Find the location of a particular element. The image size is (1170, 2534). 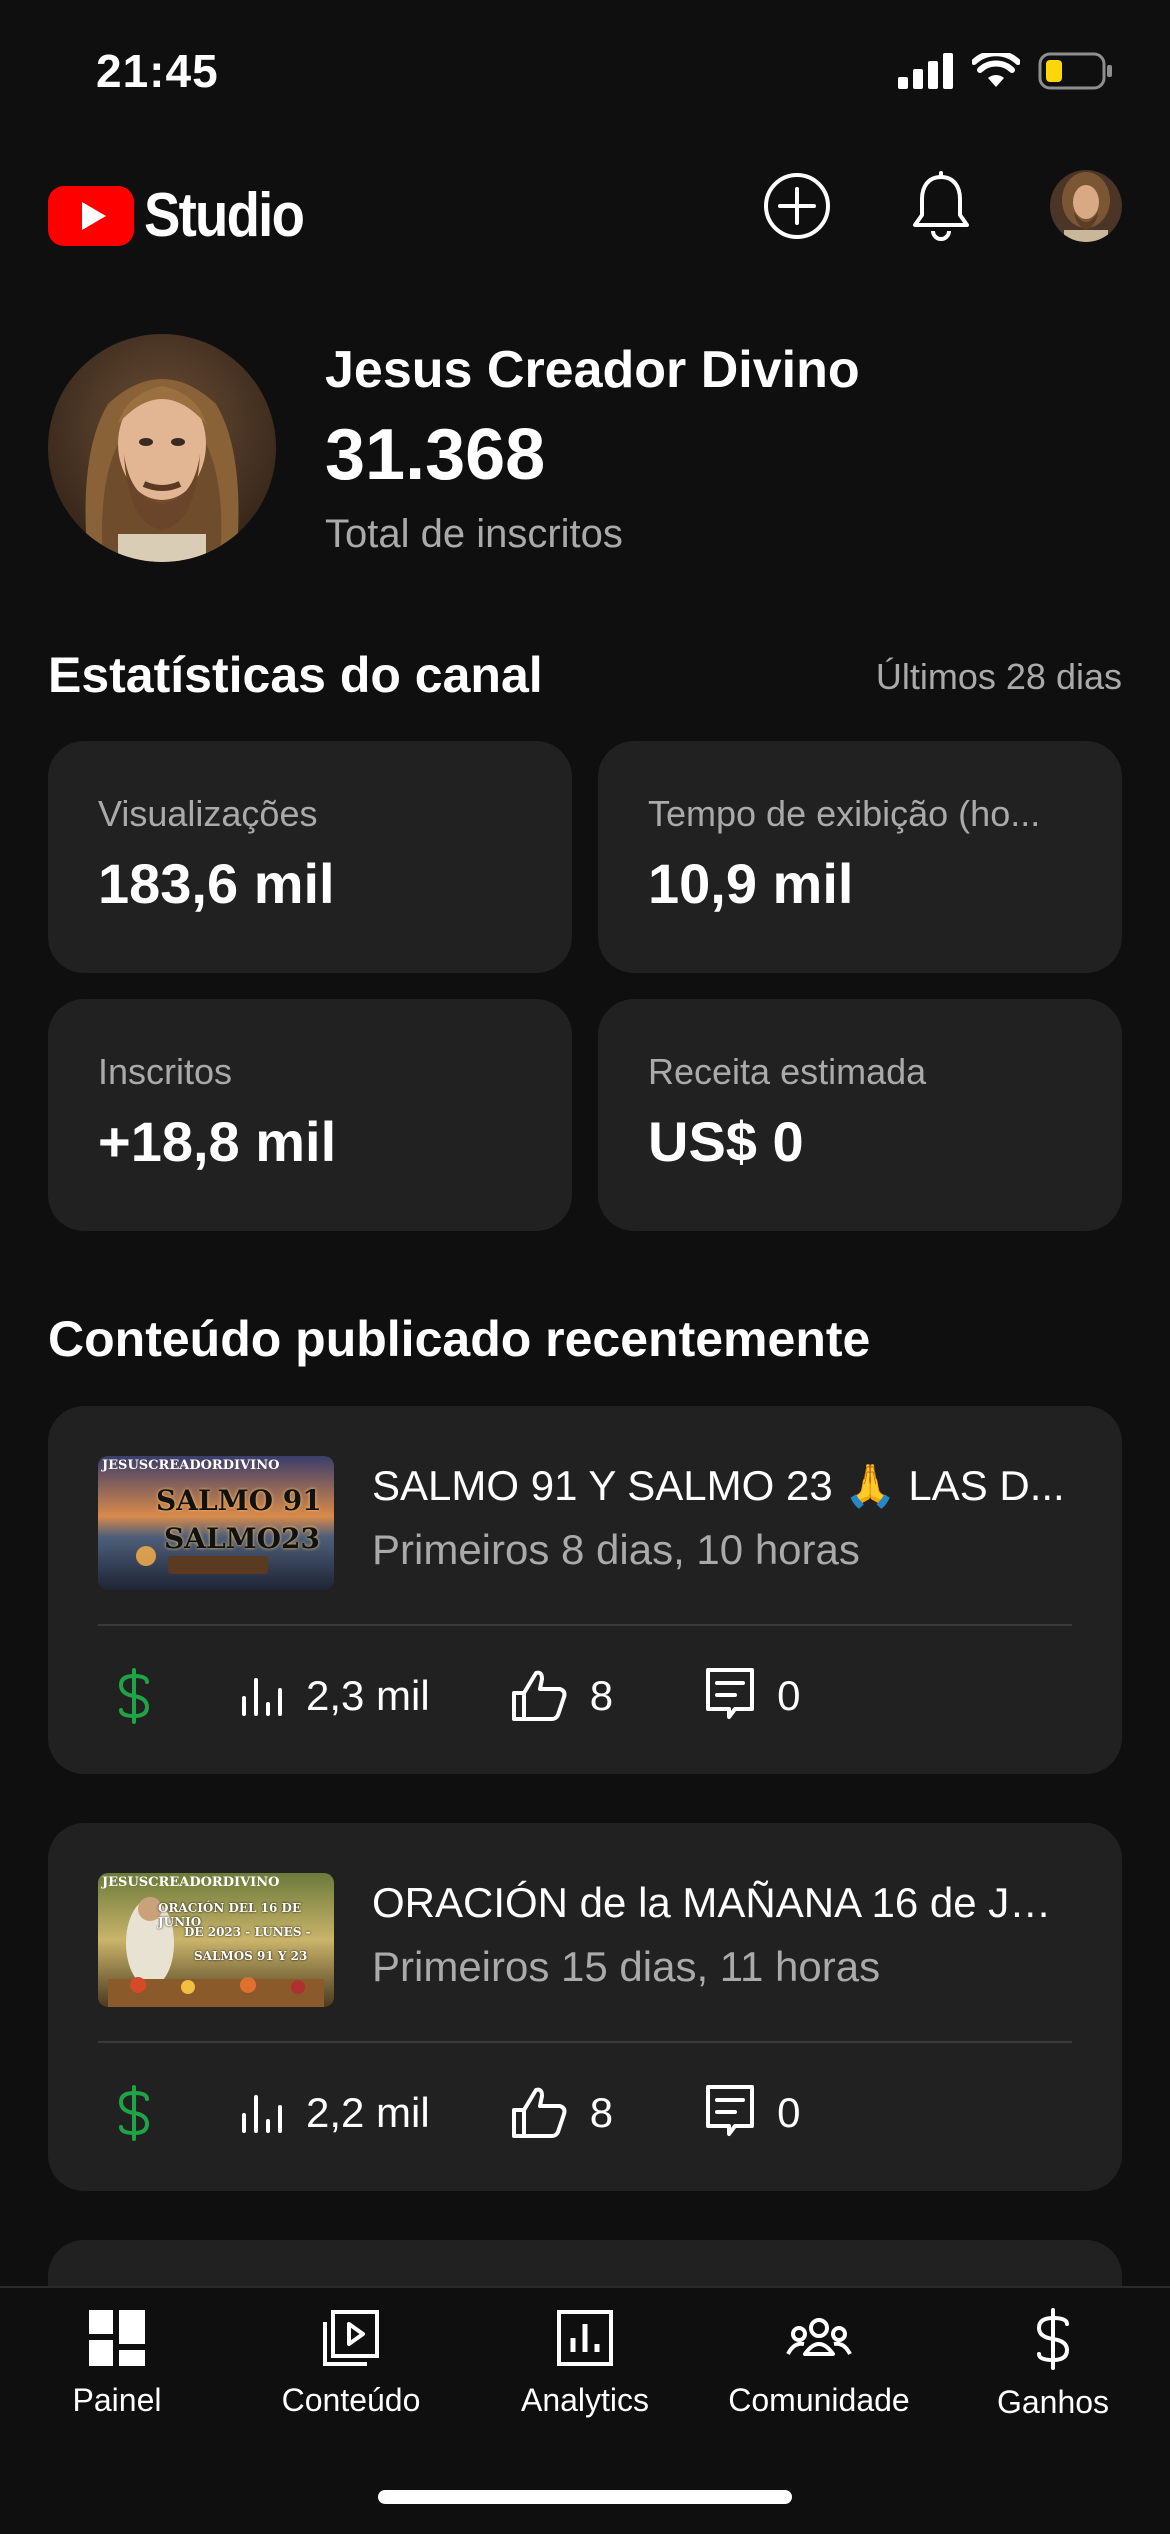

community-icon is located at coordinates (819, 2337).